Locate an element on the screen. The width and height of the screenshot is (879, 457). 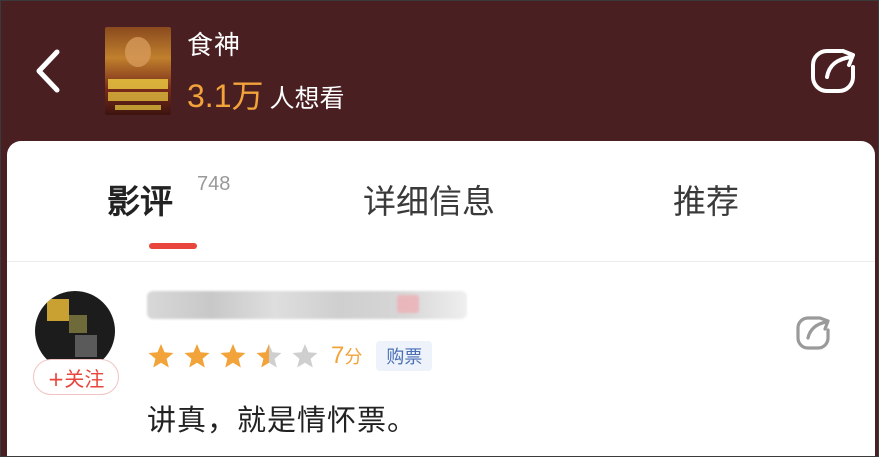
divider is located at coordinates (441, 261).